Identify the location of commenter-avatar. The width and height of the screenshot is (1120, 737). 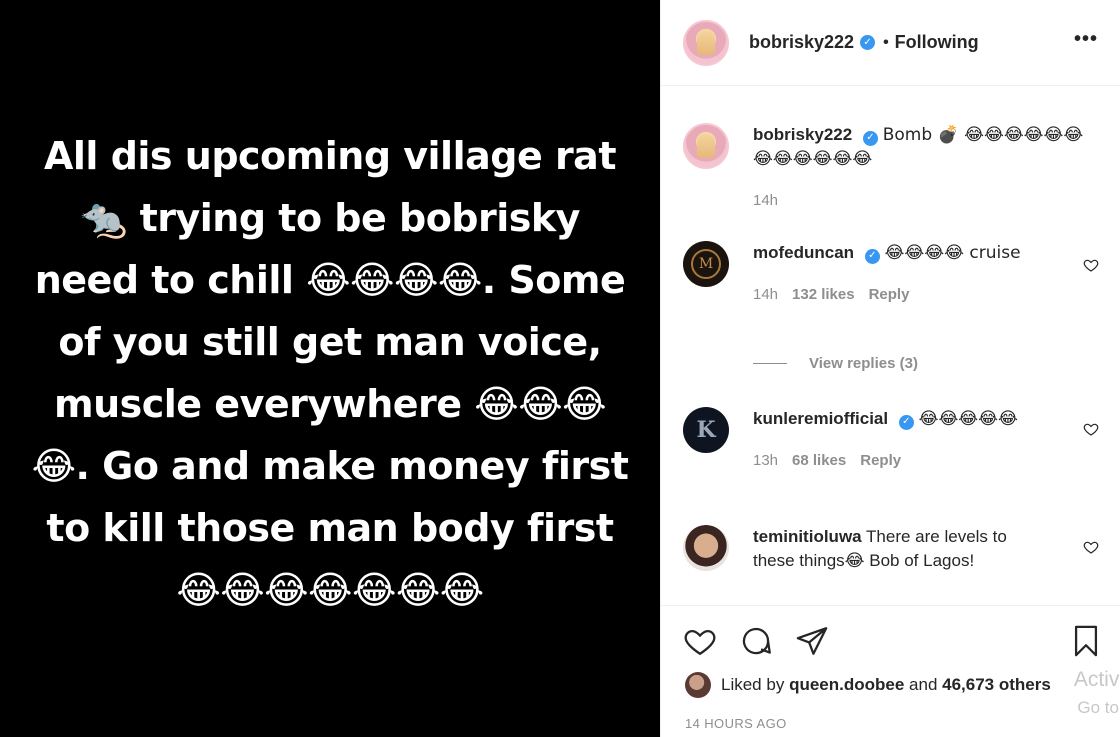
(706, 548).